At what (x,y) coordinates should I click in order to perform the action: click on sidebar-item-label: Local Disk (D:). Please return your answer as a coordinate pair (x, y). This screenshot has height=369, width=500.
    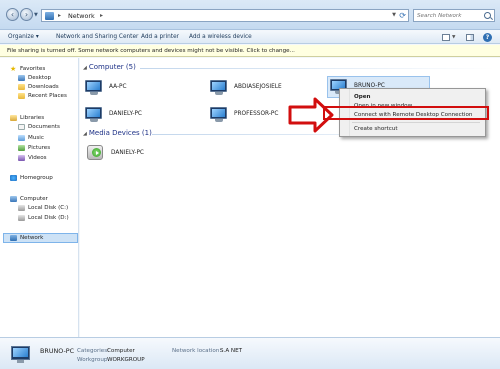
    Looking at the image, I should click on (48, 218).